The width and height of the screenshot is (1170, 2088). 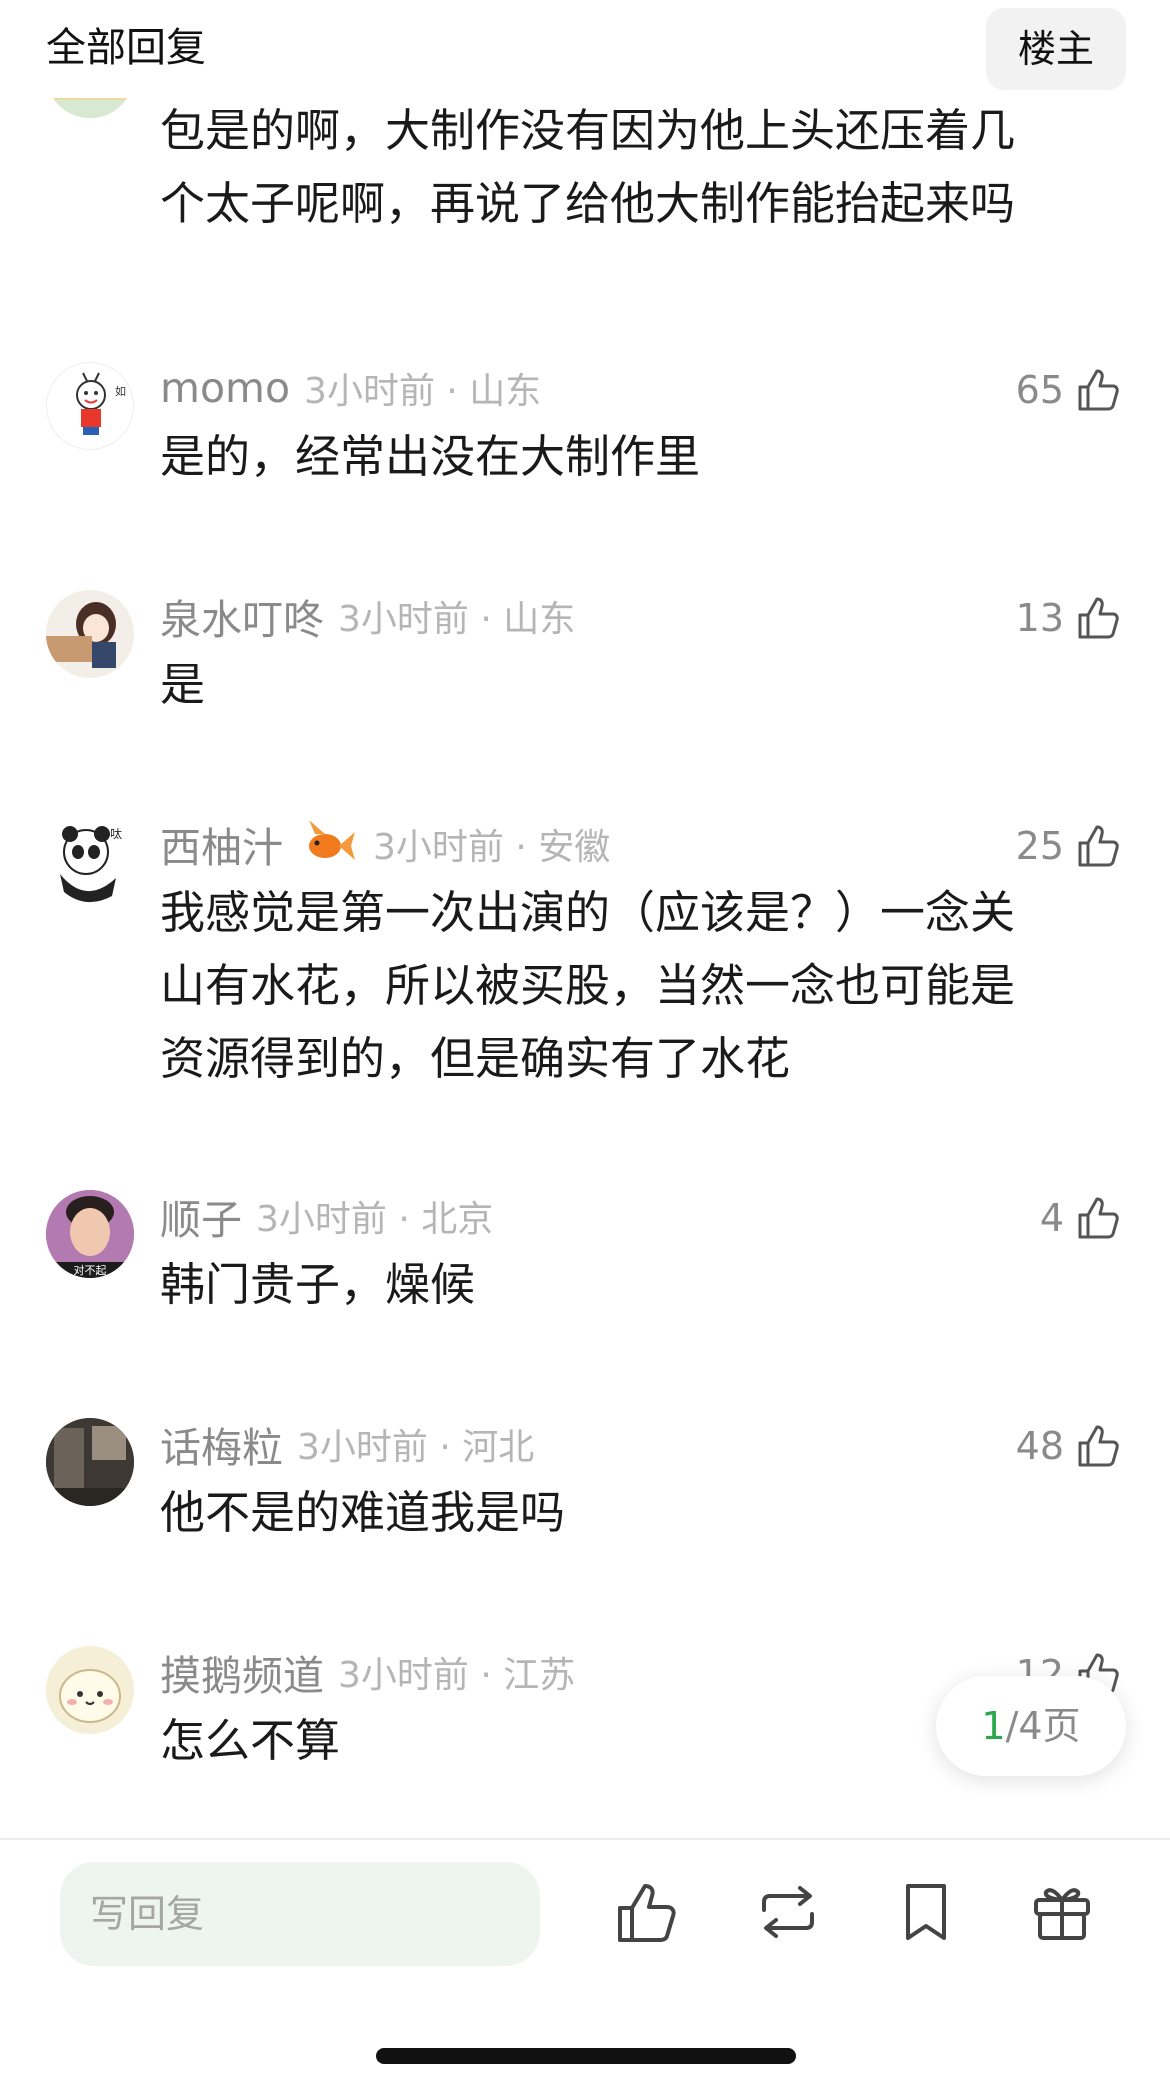 I want to click on comment-text: 韩门贵子，燥候, so click(x=318, y=1284).